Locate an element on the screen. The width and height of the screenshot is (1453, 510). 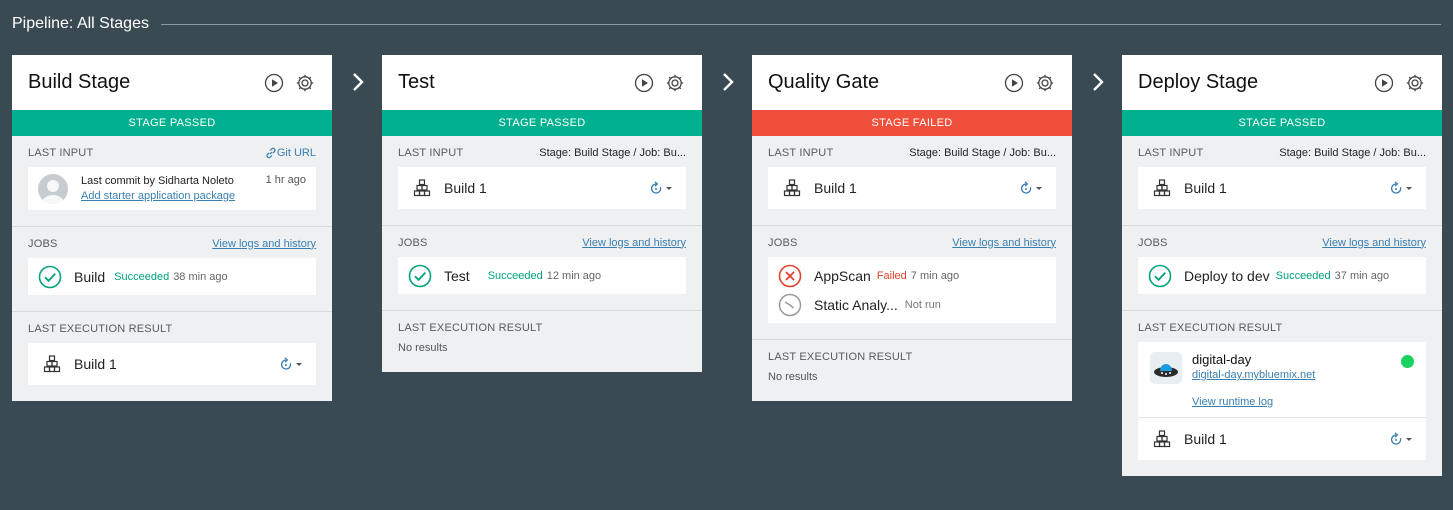
job-row: Test Succeeded 12 min ago is located at coordinates (542, 275).